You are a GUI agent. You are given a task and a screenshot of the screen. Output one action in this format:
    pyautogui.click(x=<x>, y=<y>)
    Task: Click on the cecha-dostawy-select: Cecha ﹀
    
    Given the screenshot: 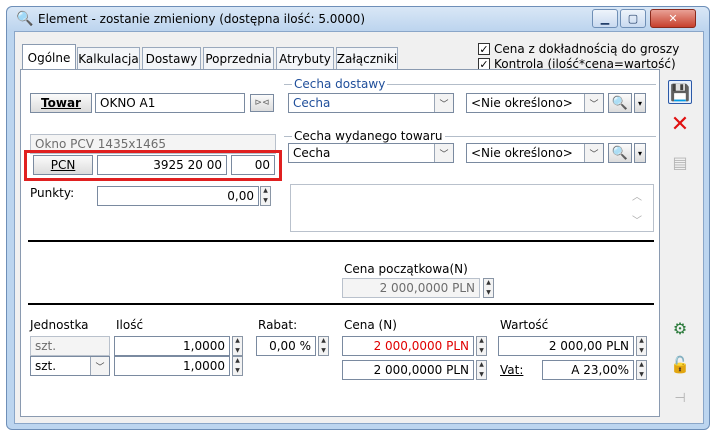 What is the action you would take?
    pyautogui.click(x=371, y=103)
    